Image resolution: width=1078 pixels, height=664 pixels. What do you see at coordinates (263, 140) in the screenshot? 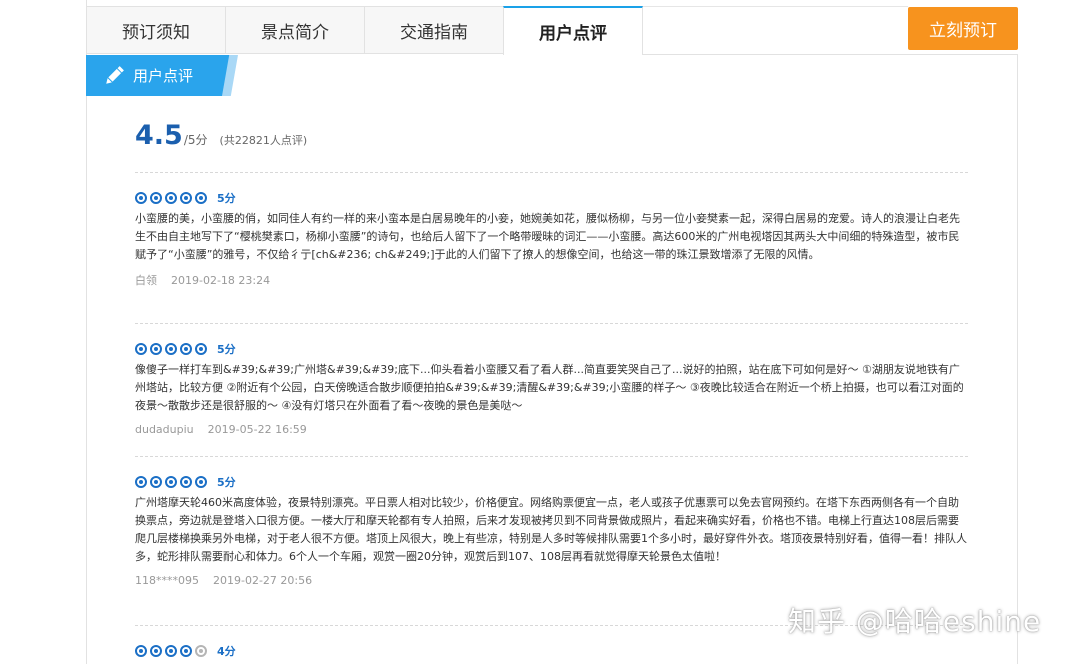
I see `rating-count: (共22821人点评)` at bounding box center [263, 140].